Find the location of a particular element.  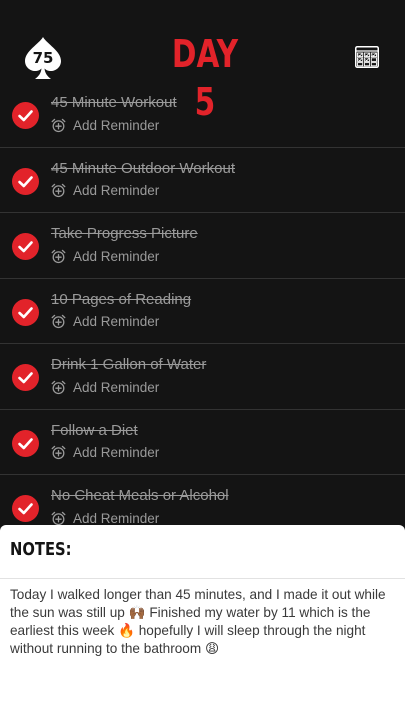

logo-number: 75 is located at coordinates (43, 58).